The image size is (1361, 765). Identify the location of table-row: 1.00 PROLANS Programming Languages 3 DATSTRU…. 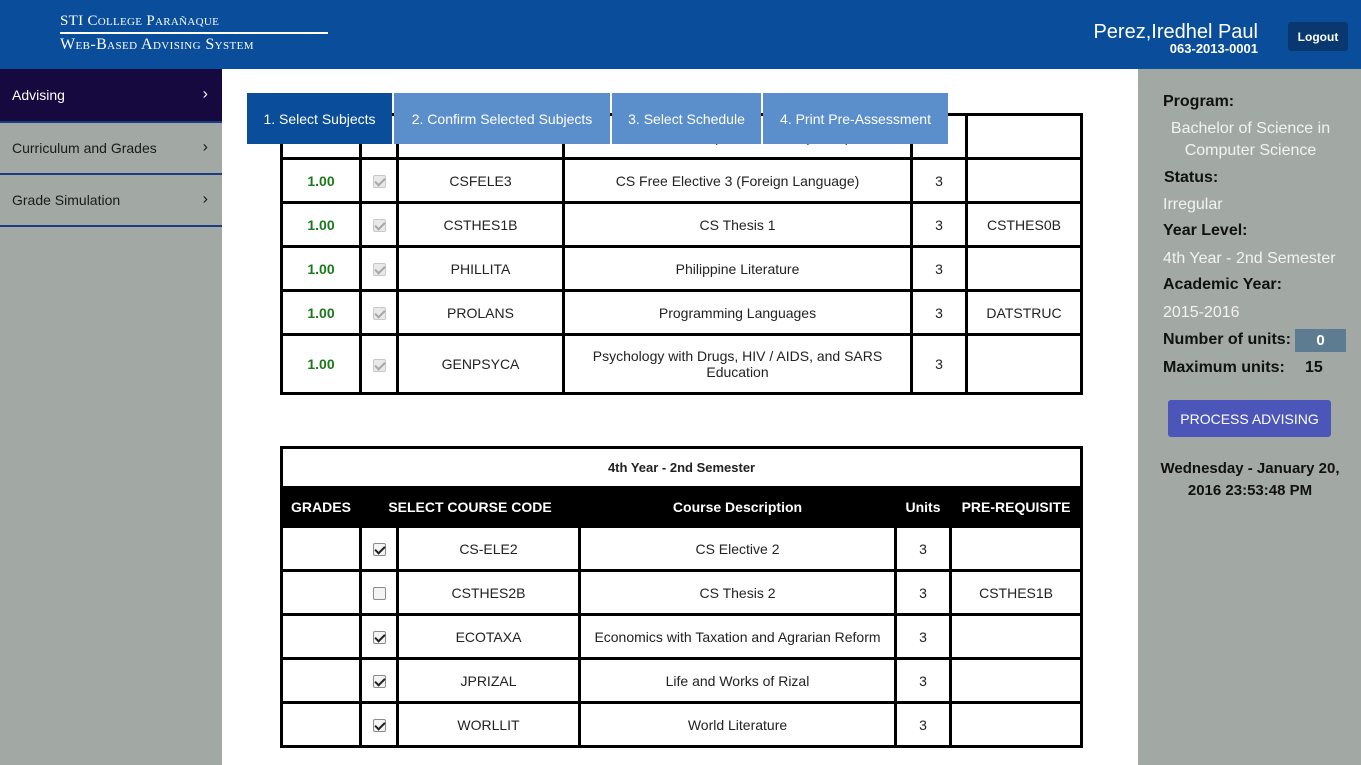
(681, 312).